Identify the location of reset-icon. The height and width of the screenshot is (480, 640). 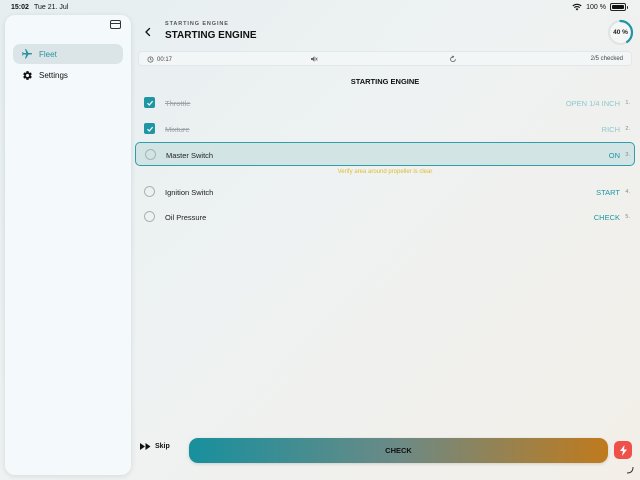
(453, 59).